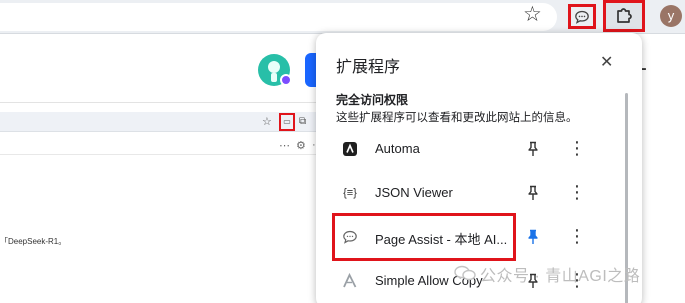 This screenshot has height=303, width=685. What do you see at coordinates (457, 118) in the screenshot?
I see `section-description: 这些扩展程序可以查看和更改此网站上的信息。` at bounding box center [457, 118].